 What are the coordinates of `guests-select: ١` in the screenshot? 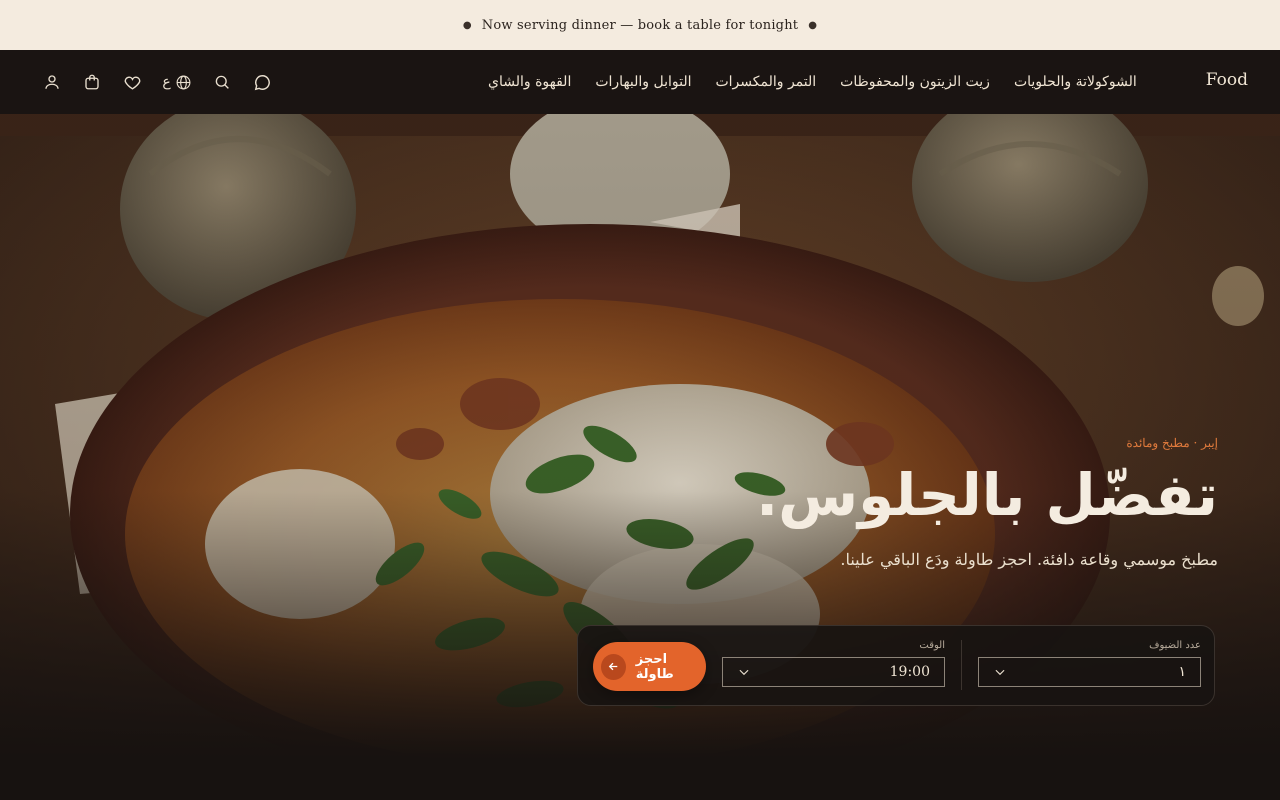 It's located at (1089, 672).